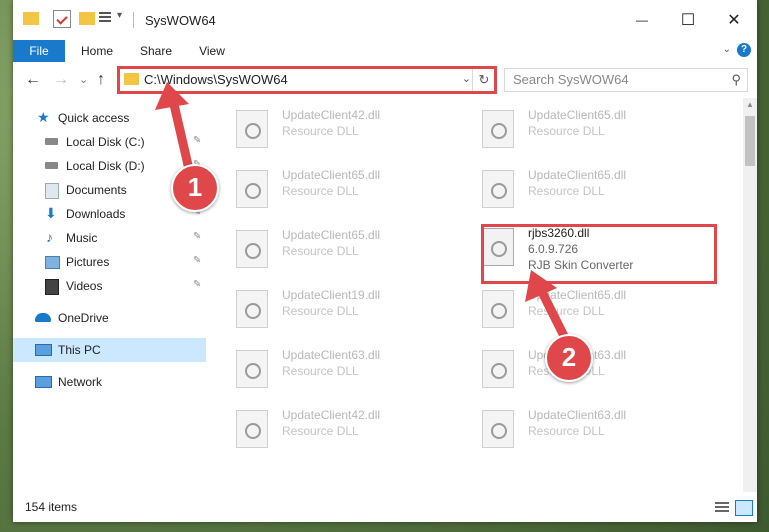 This screenshot has width=769, height=532. What do you see at coordinates (553, 314) in the screenshot?
I see `arrow-2-shaft` at bounding box center [553, 314].